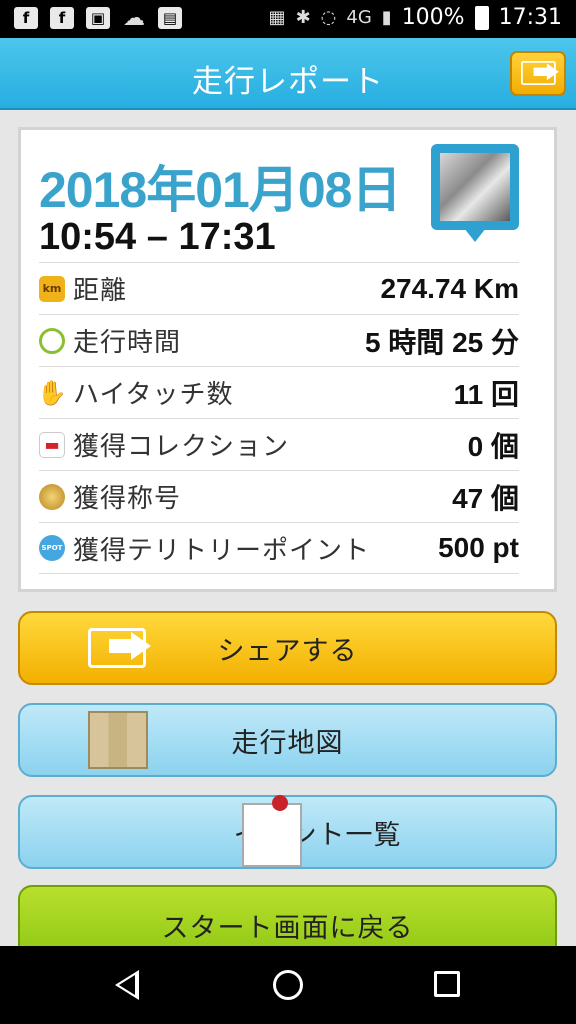  What do you see at coordinates (386, 17) in the screenshot?
I see `signal-icon: ▮` at bounding box center [386, 17].